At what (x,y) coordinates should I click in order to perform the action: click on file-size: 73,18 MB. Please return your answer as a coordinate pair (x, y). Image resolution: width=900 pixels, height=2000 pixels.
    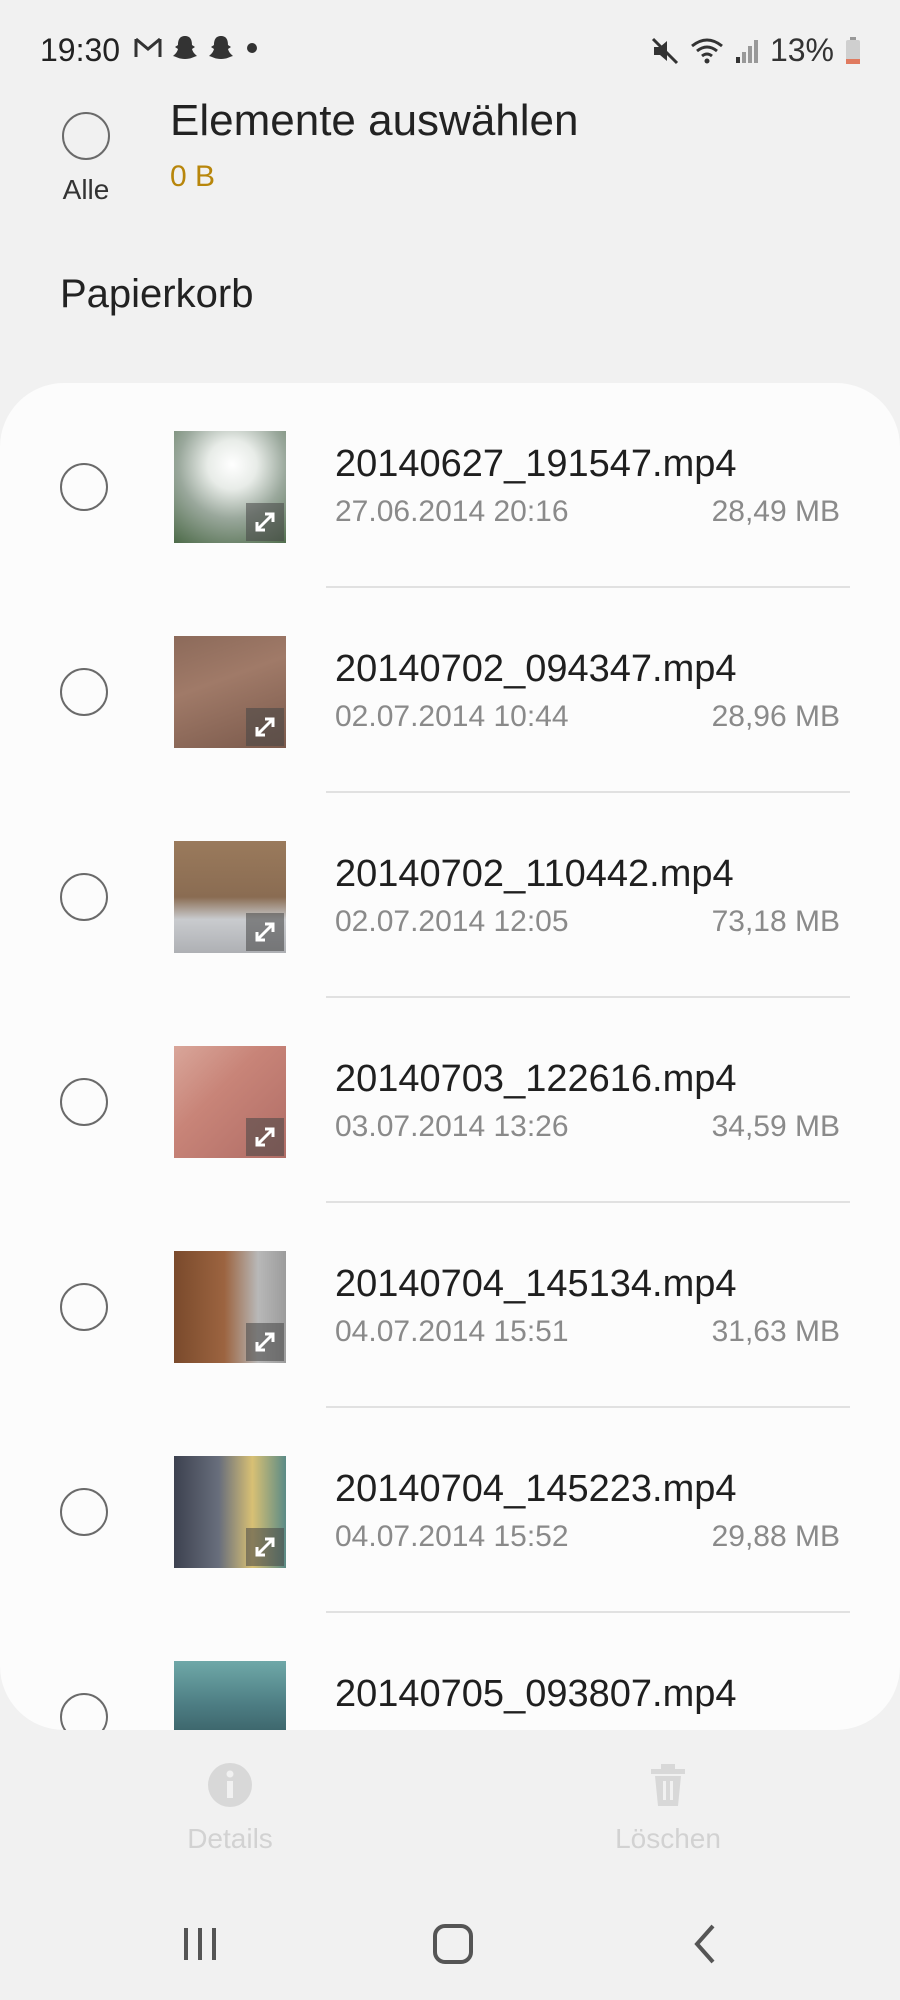
    Looking at the image, I should click on (775, 921).